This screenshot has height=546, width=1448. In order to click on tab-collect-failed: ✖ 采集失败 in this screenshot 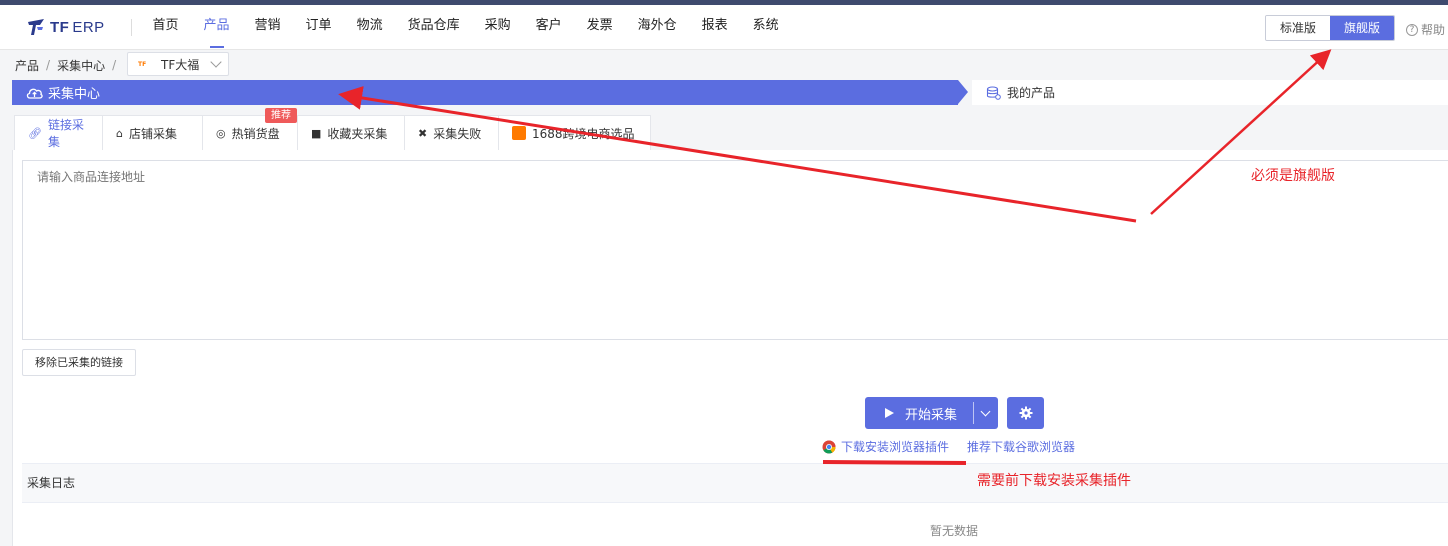, I will do `click(452, 133)`.